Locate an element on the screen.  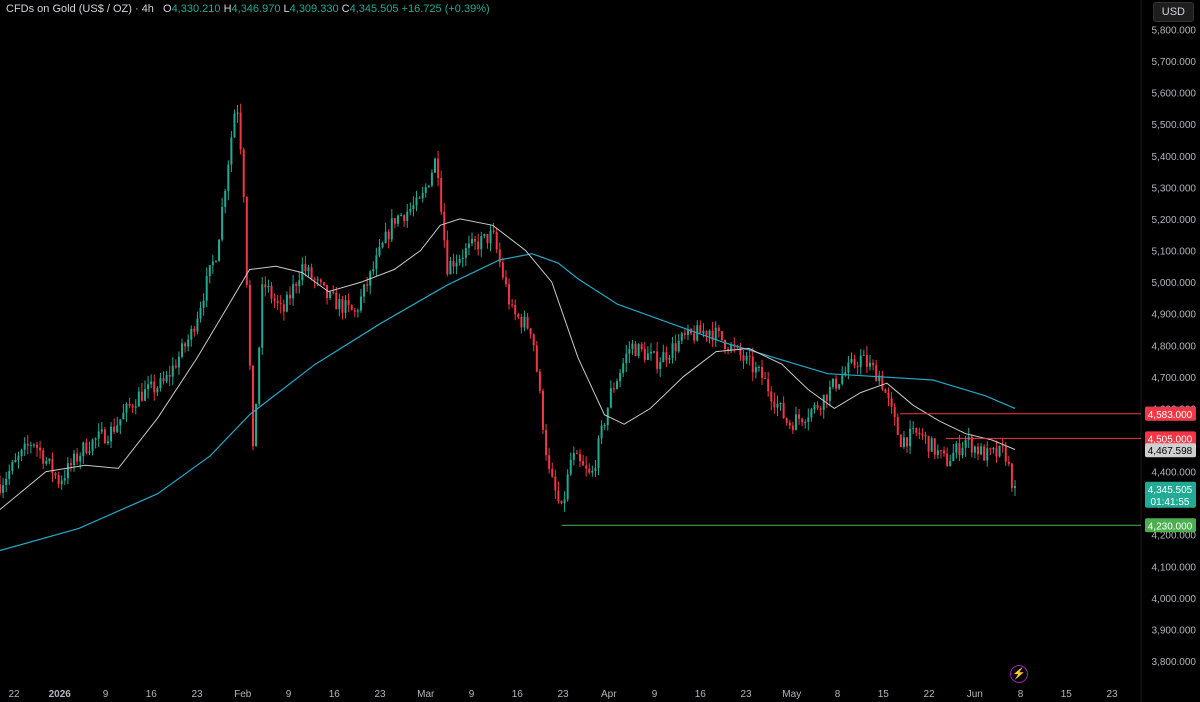
lightning-icon: ⚡ is located at coordinates (1019, 674).